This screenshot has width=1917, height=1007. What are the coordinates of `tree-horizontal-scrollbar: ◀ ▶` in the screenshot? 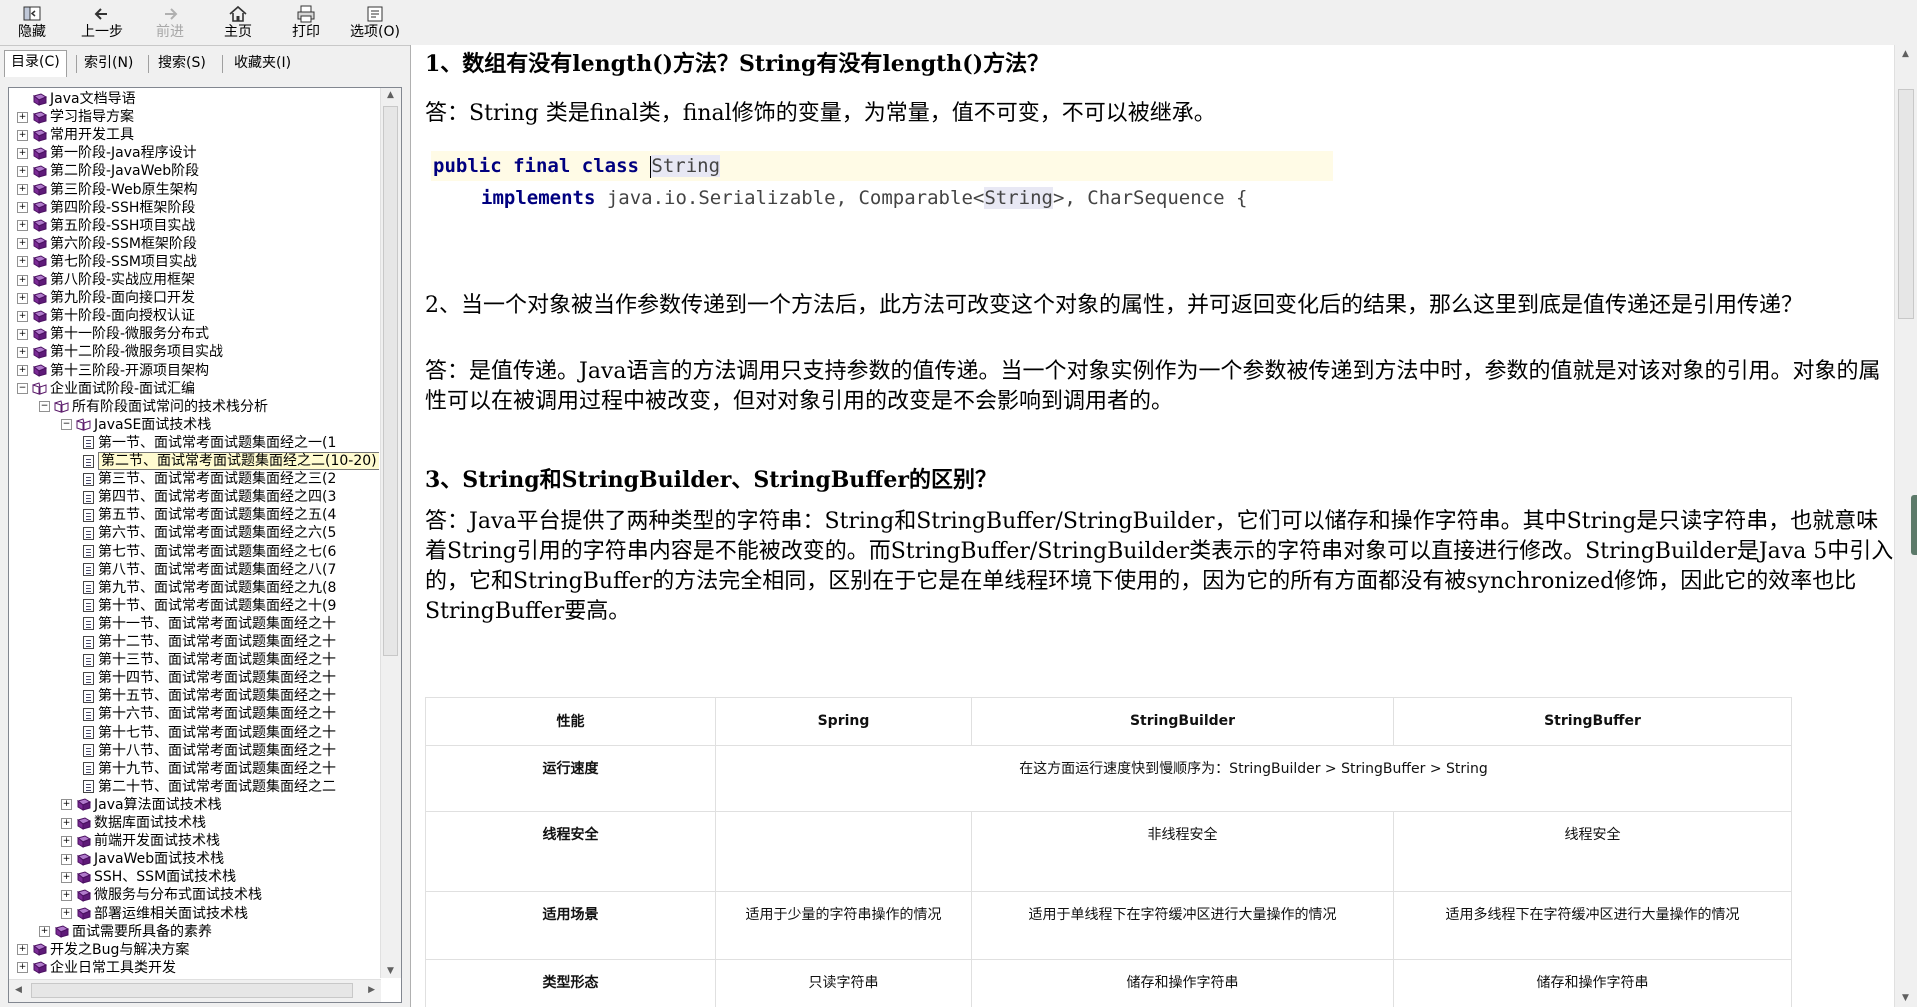 It's located at (195, 990).